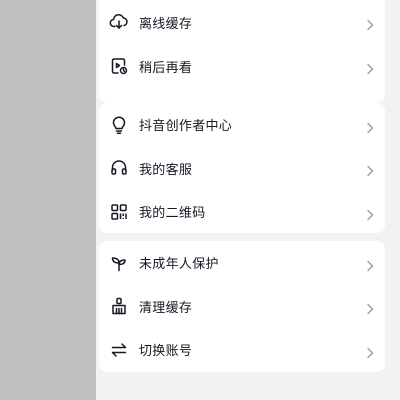  What do you see at coordinates (119, 66) in the screenshot?
I see `watch-later-icon` at bounding box center [119, 66].